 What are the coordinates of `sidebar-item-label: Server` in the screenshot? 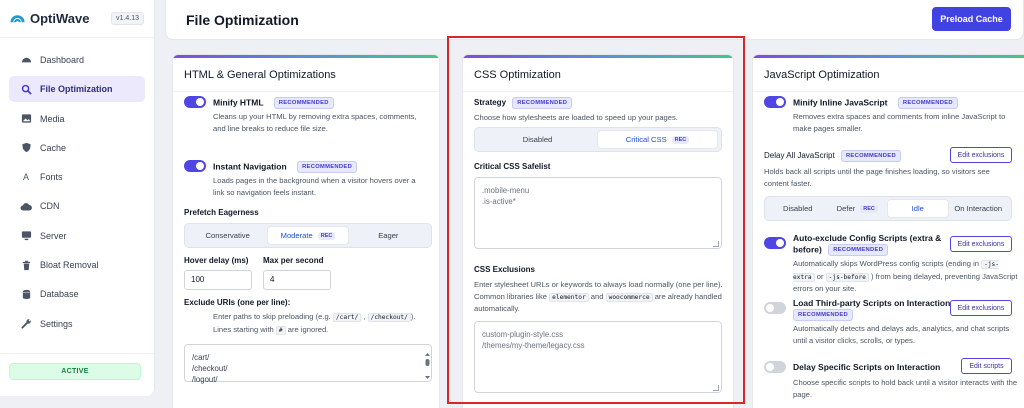 It's located at (53, 235).